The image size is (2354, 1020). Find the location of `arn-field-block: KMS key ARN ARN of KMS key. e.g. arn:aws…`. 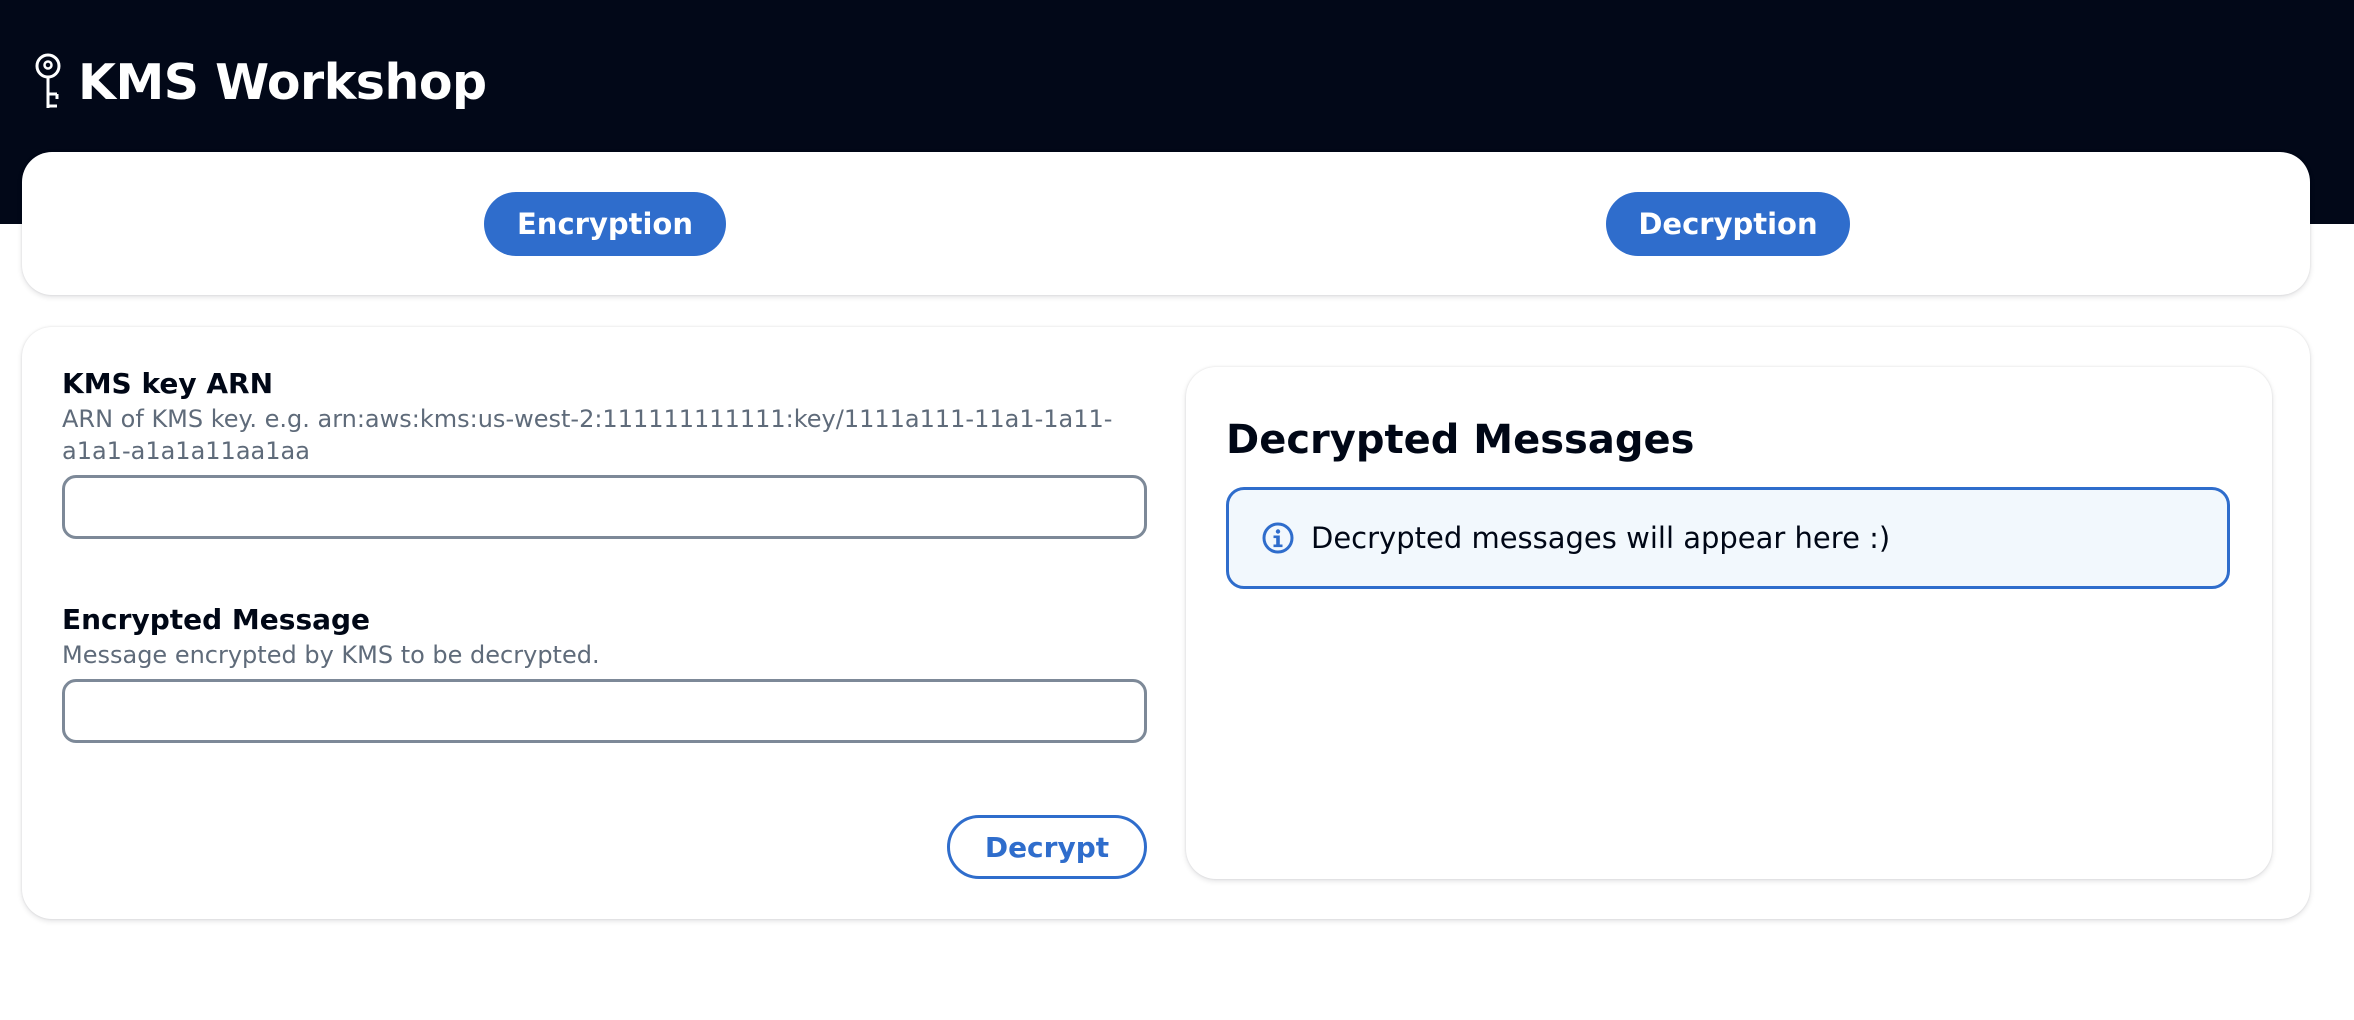

arn-field-block: KMS key ARN ARN of KMS key. e.g. arn:aws… is located at coordinates (604, 453).